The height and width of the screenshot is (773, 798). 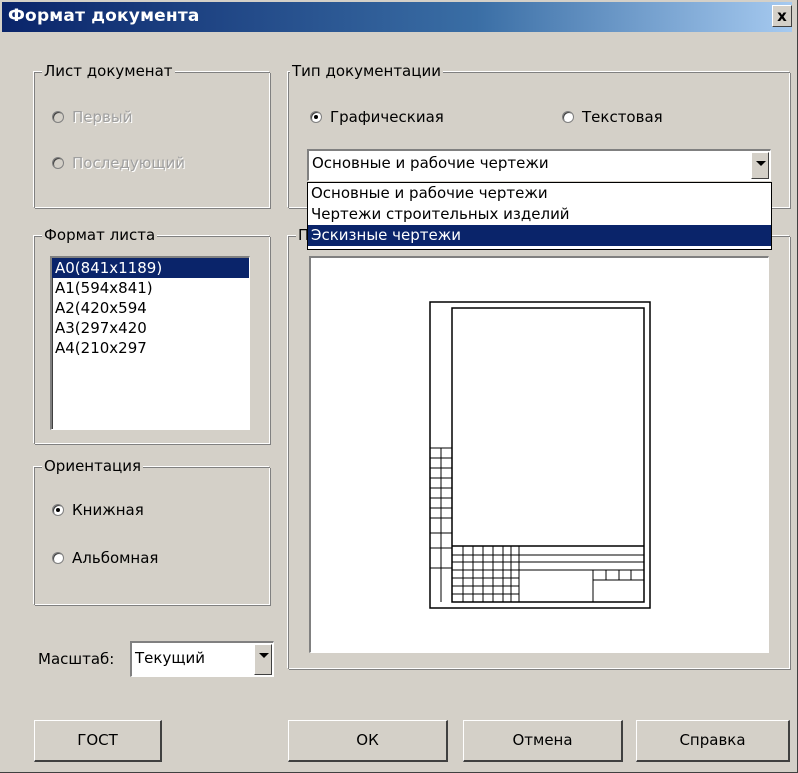 I want to click on radio-portrait: Книжная, so click(x=98, y=510).